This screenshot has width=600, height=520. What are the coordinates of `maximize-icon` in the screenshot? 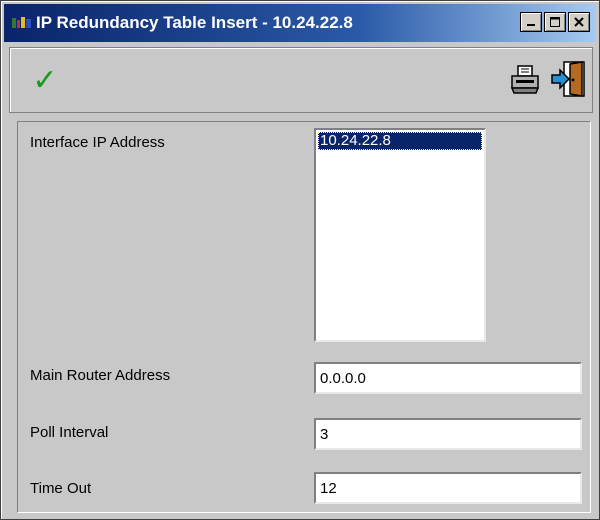 It's located at (555, 22).